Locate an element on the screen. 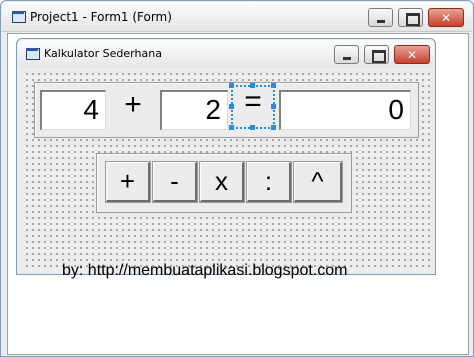 The height and width of the screenshot is (357, 474). operation-frame: + - x : ^ is located at coordinates (224, 183).